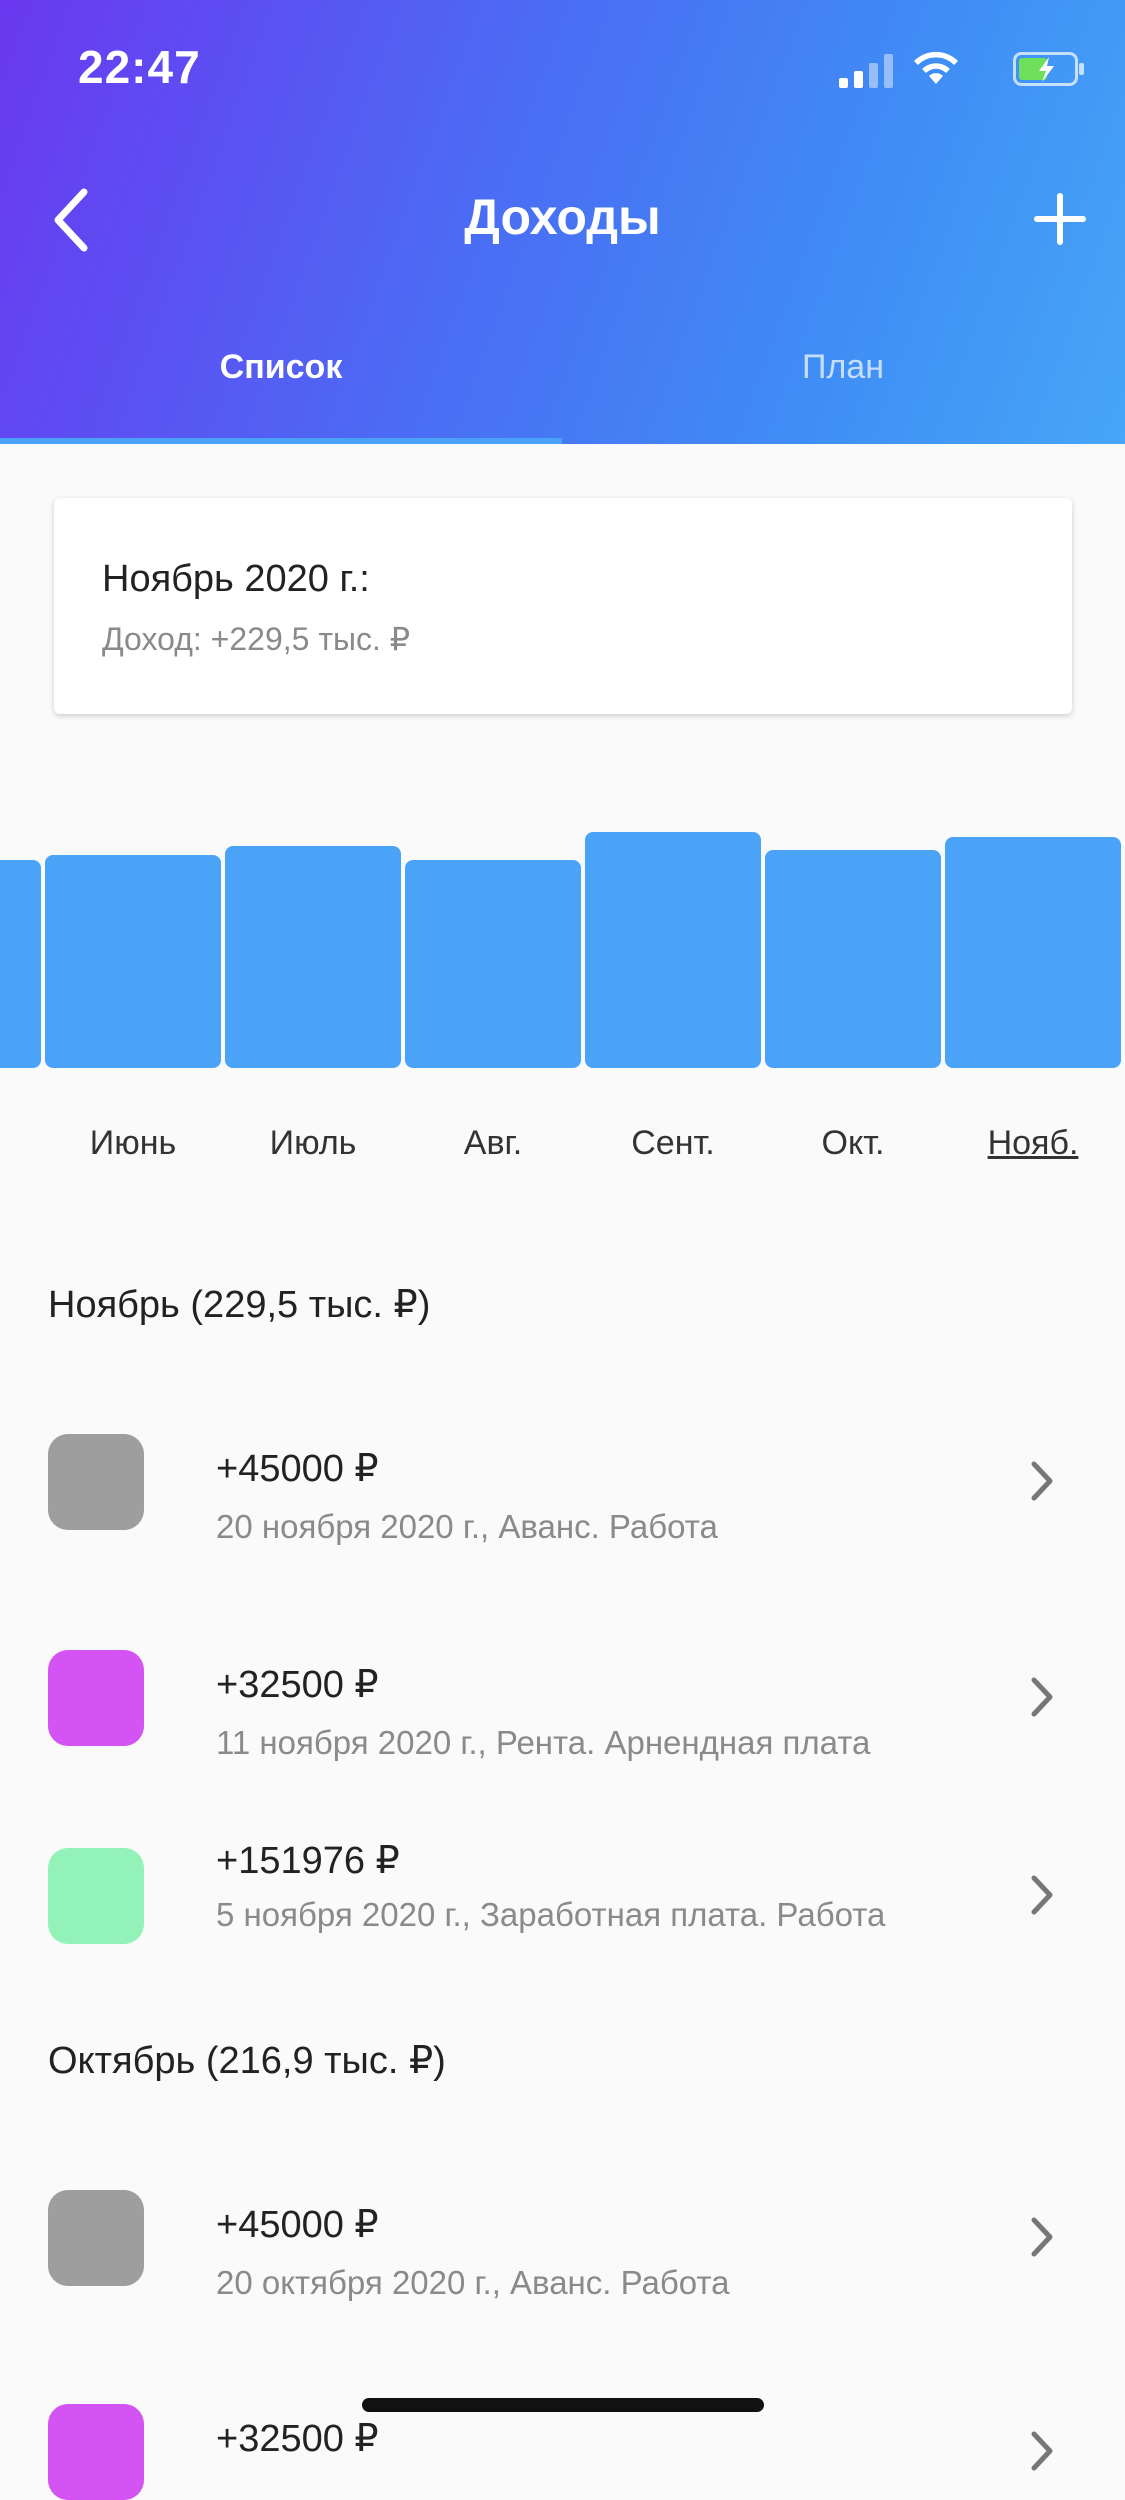  Describe the element at coordinates (256, 639) in the screenshot. I see `summary-income: Доход: +229,5 тыс. ₽` at that location.